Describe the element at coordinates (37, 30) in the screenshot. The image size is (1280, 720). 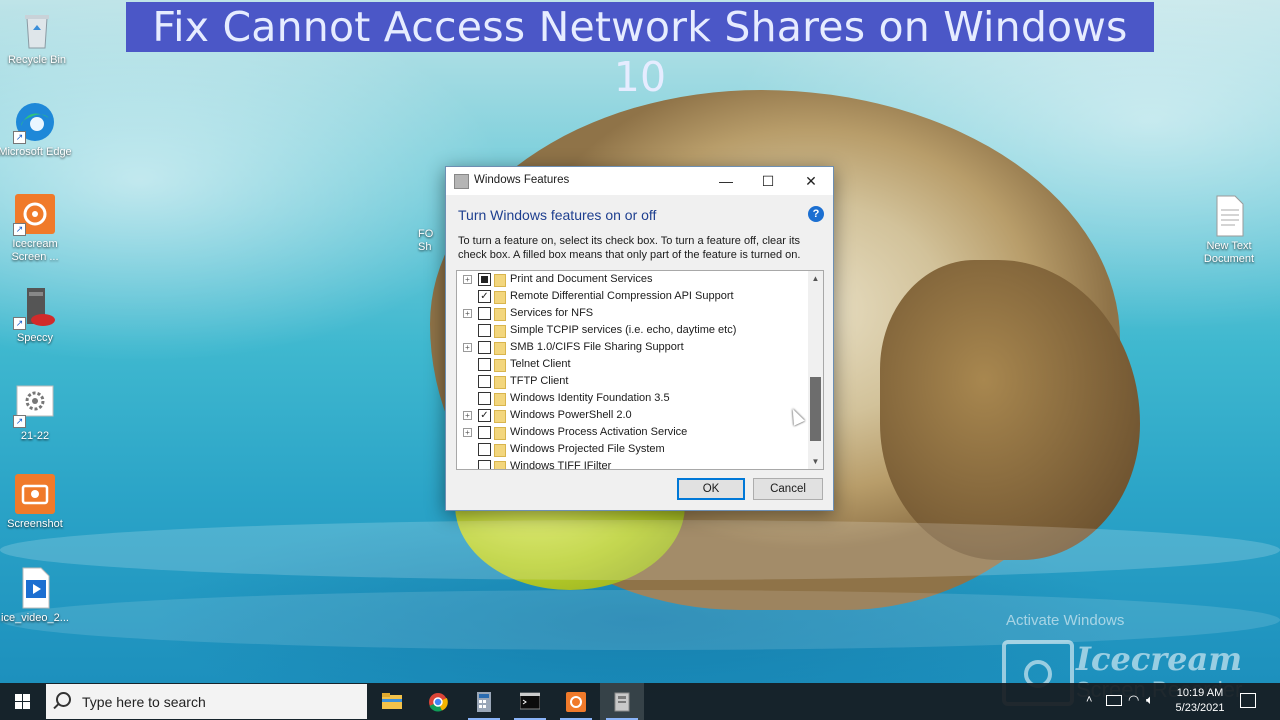
I see `recycle-bin-icon` at that location.